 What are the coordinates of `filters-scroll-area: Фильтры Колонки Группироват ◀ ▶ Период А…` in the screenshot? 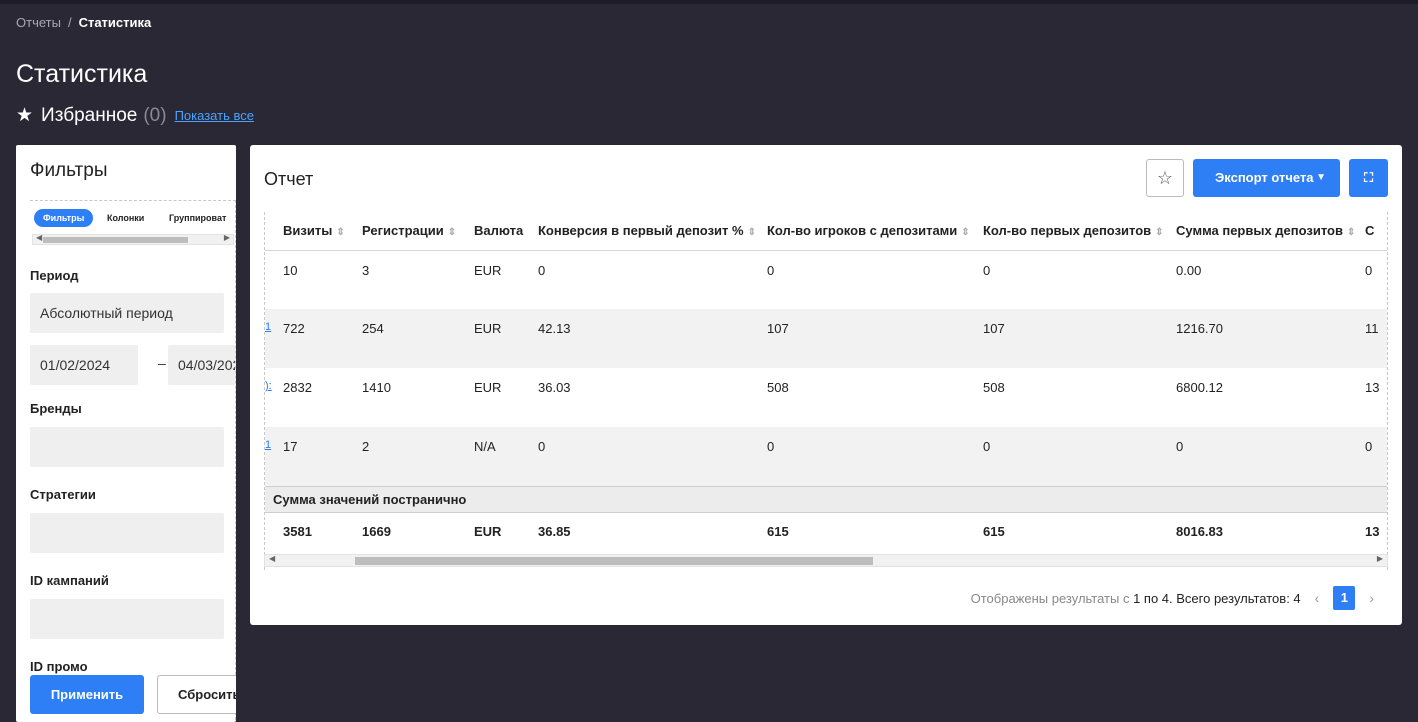 It's located at (133, 461).